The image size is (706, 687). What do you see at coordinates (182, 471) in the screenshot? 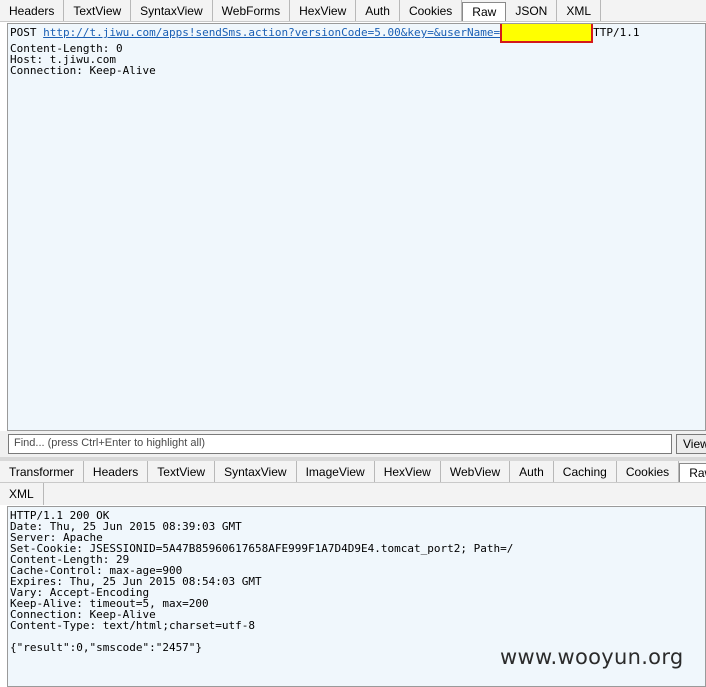
I see `response-tab-textview: TextView` at bounding box center [182, 471].